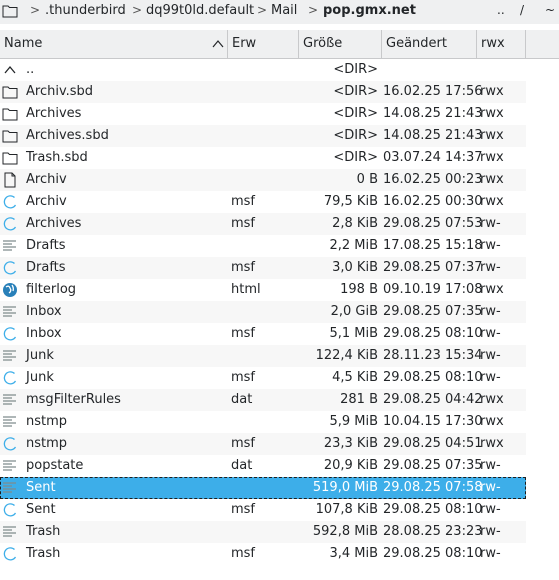 The height and width of the screenshot is (580, 559). I want to click on file-size: <DIR>, so click(355, 135).